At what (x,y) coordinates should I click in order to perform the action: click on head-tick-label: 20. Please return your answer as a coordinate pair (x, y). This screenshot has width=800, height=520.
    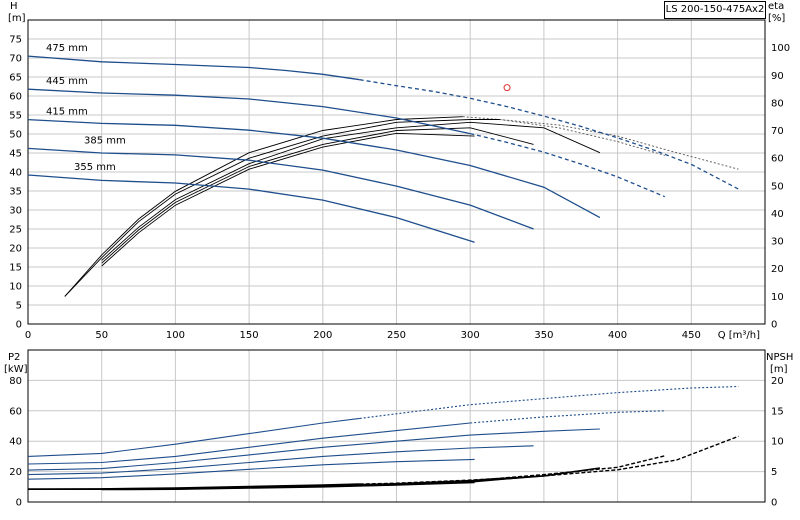
    Looking at the image, I should click on (15, 249).